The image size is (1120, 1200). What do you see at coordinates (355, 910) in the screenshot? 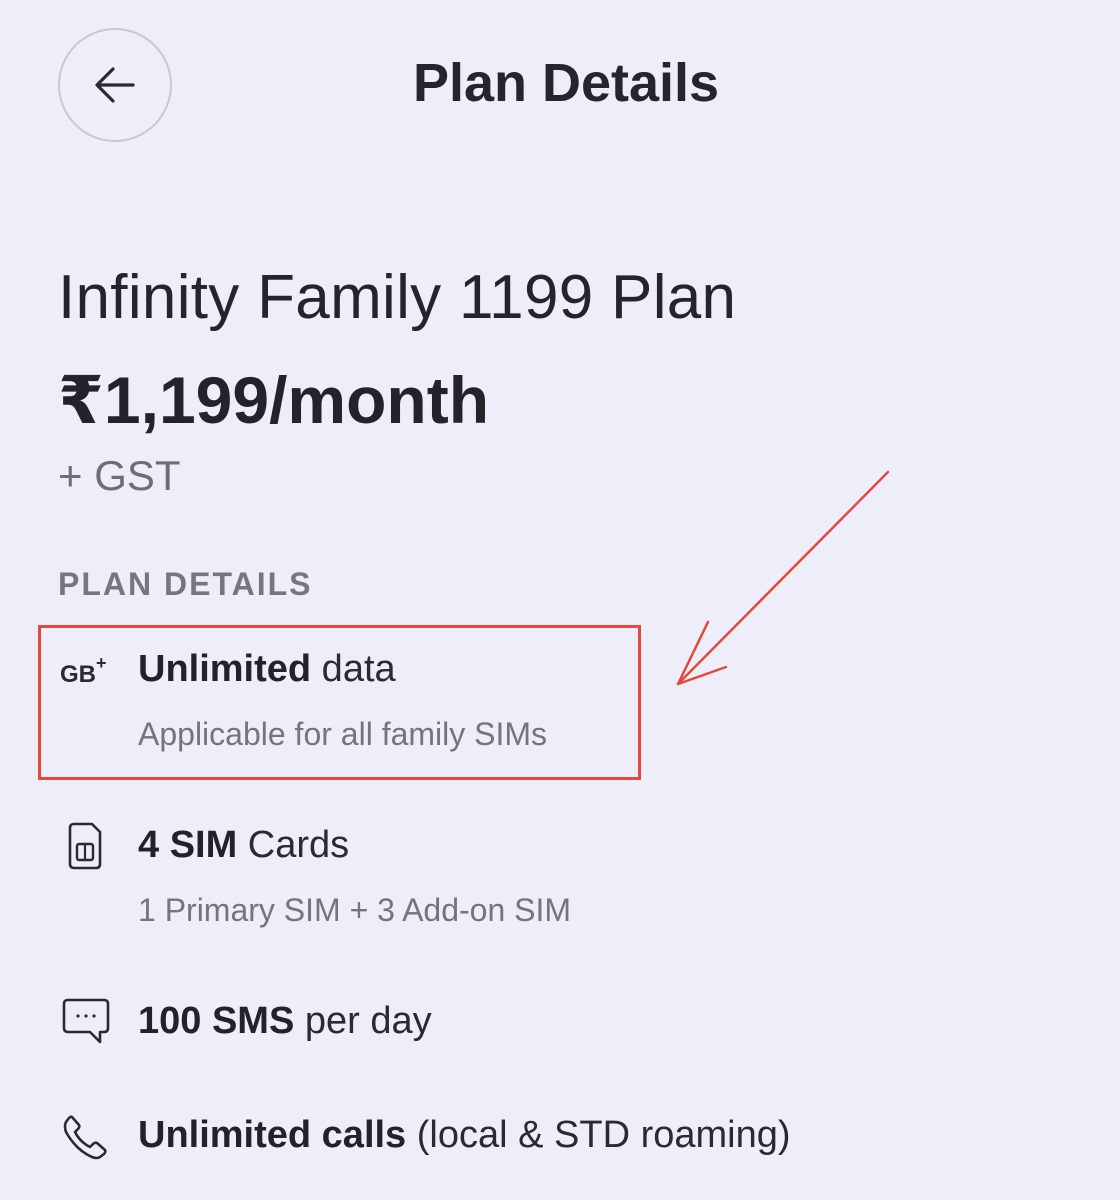
I see `feature-subtitle: 1 Primary SIM + 3 Add-on SIM` at bounding box center [355, 910].